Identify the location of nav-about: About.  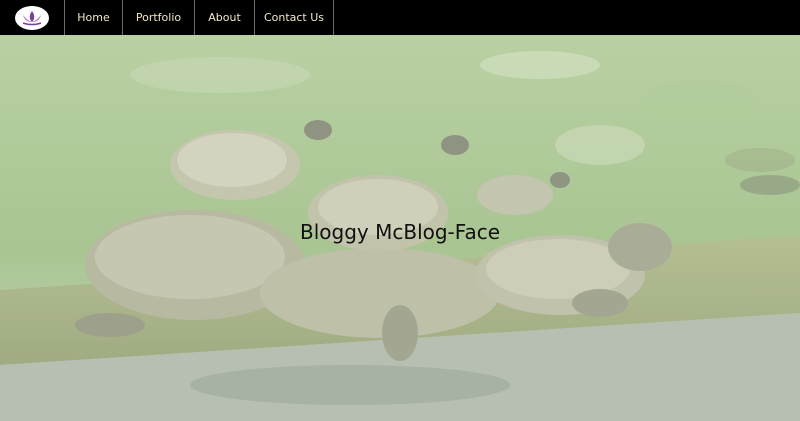
(224, 17).